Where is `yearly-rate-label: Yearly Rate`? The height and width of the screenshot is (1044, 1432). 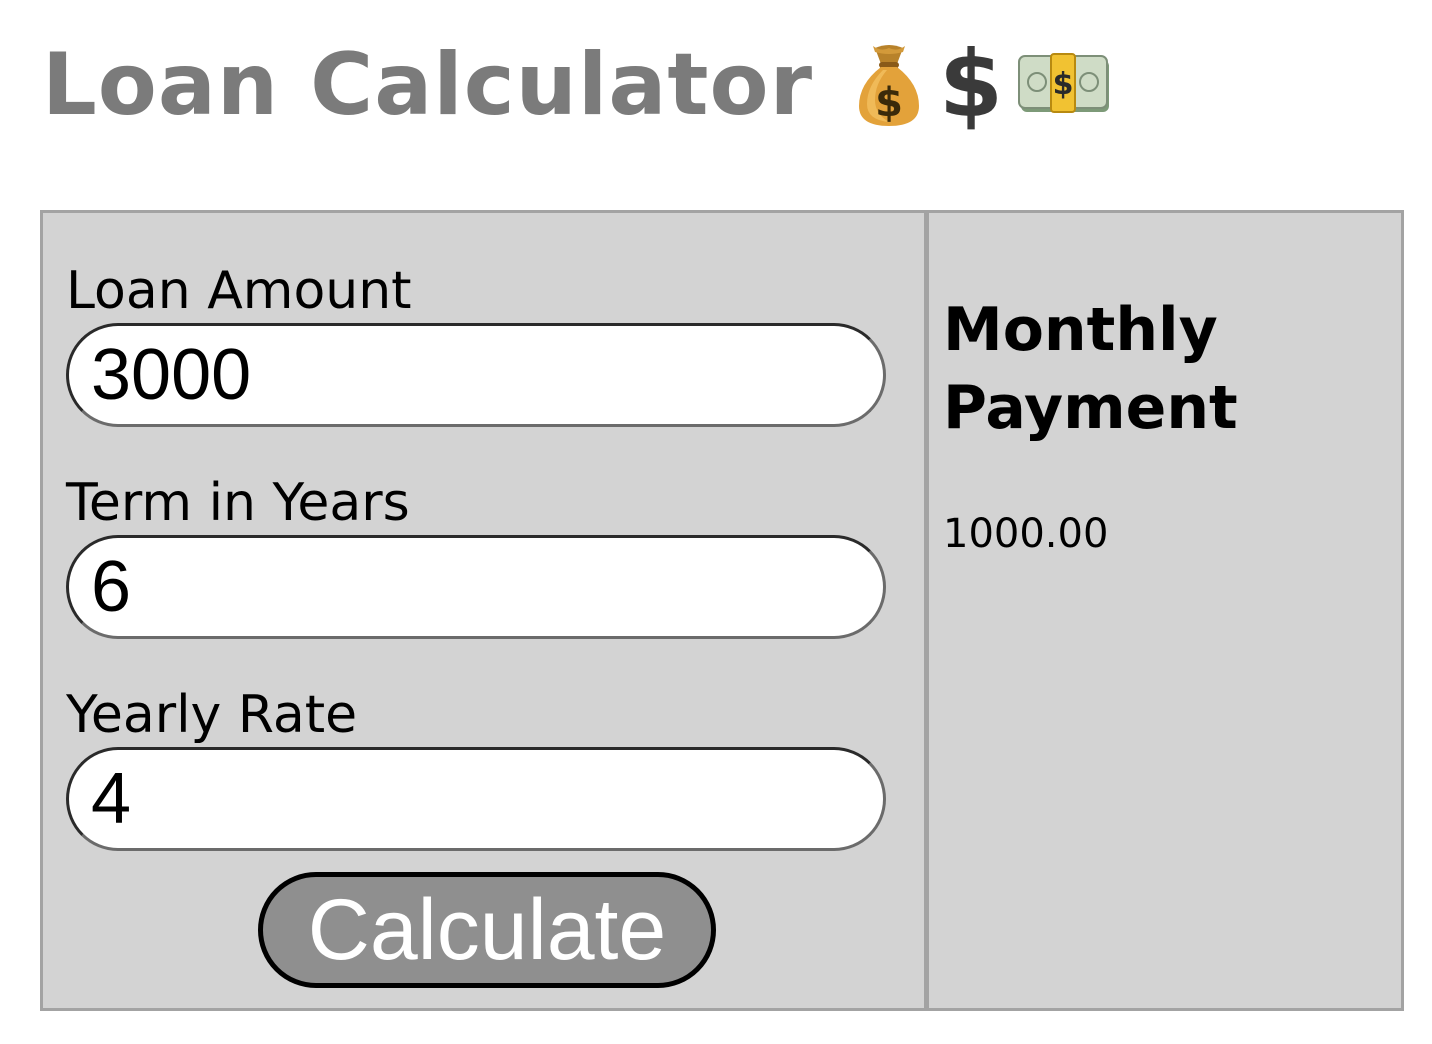
yearly-rate-label: Yearly Rate is located at coordinates (212, 715).